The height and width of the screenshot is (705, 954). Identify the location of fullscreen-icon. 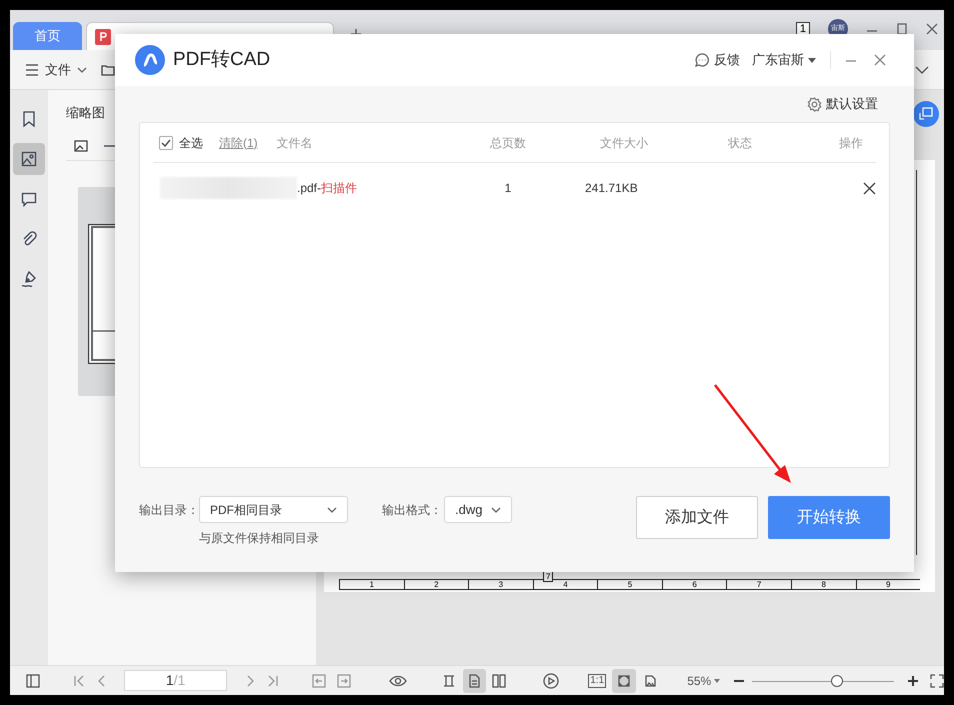
(937, 681).